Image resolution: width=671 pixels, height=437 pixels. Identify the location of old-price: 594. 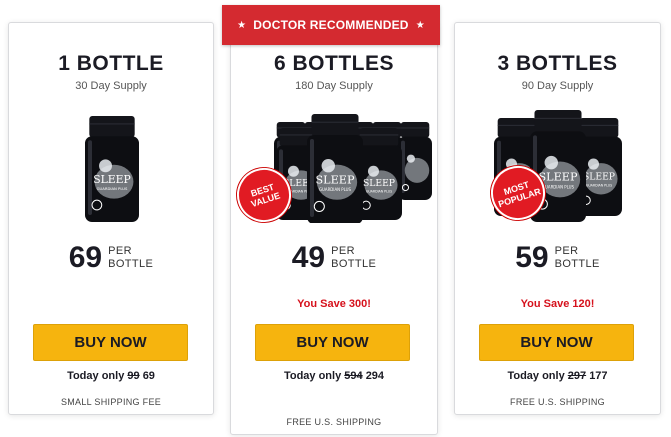
(353, 376).